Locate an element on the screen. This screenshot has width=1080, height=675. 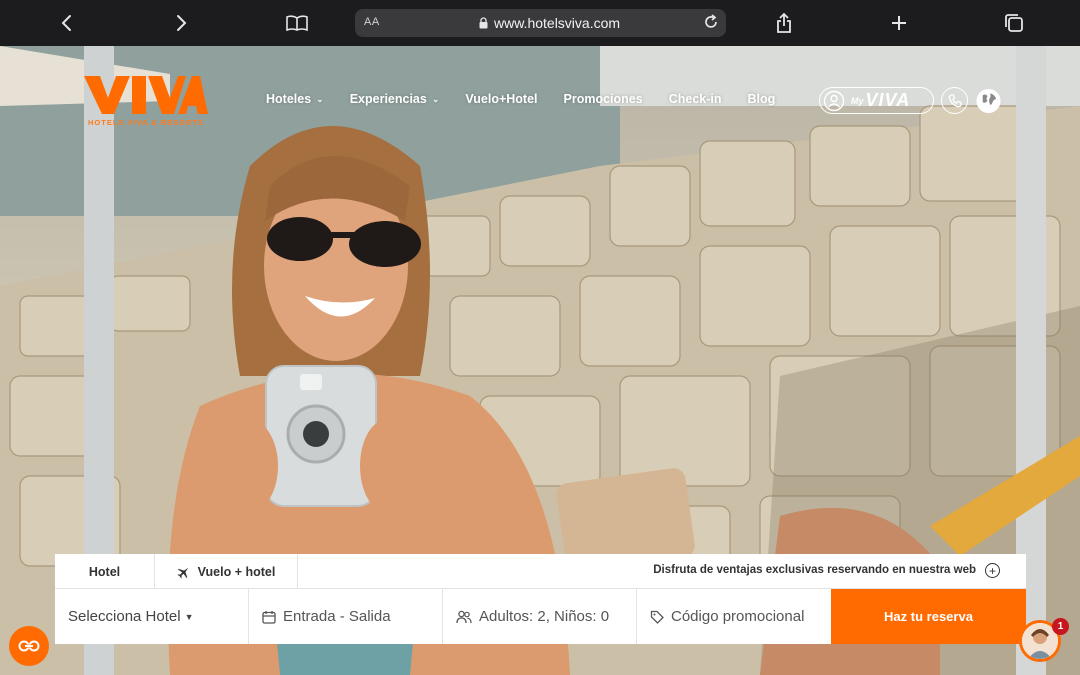
logo-subtitle: HOTELS VIVA & RESORTS is located at coordinates (146, 122).